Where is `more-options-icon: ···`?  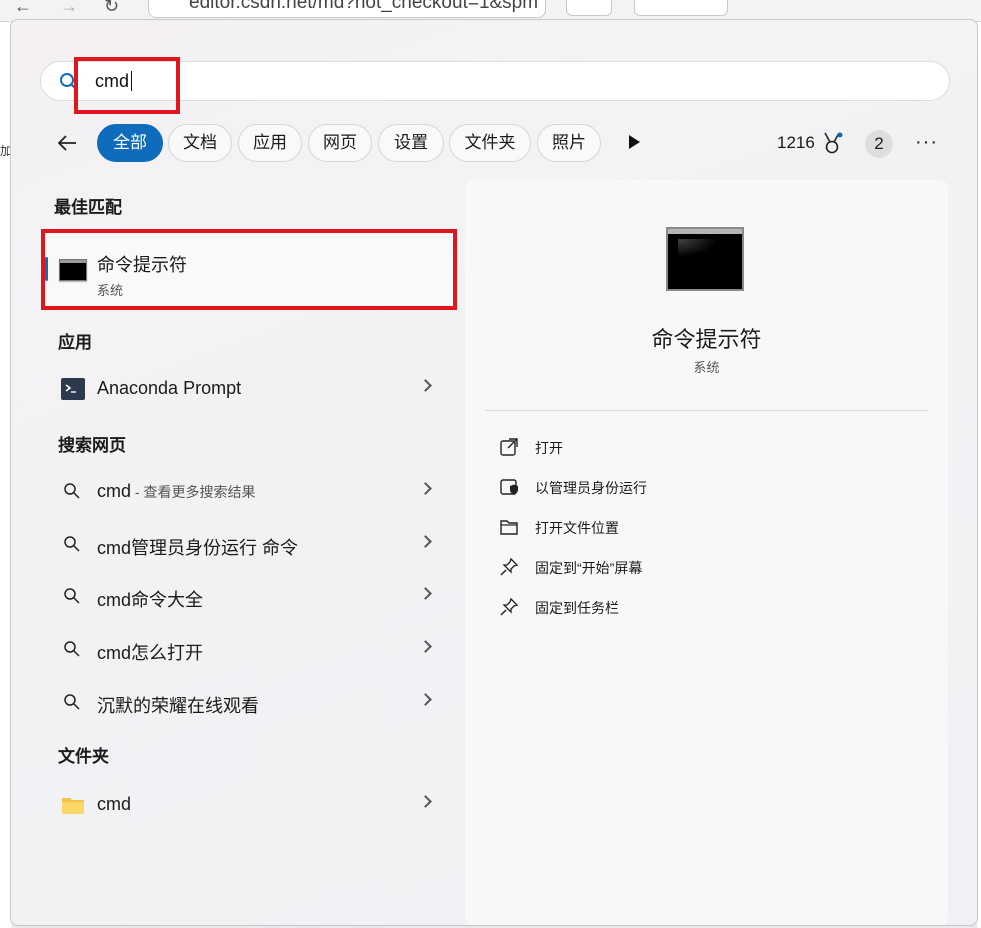
more-options-icon: ··· is located at coordinates (926, 142).